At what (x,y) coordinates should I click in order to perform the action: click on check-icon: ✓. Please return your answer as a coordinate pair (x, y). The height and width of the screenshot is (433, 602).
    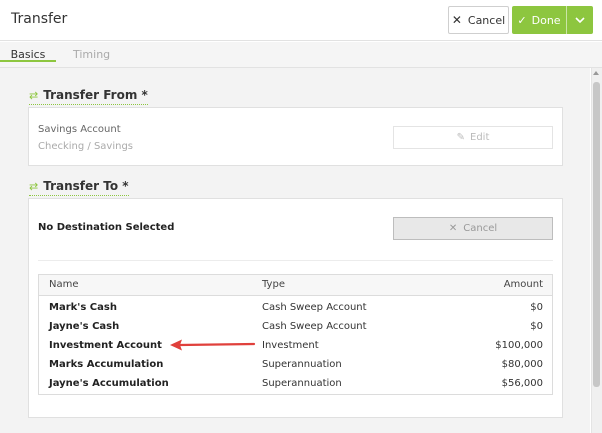
    Looking at the image, I should click on (522, 20).